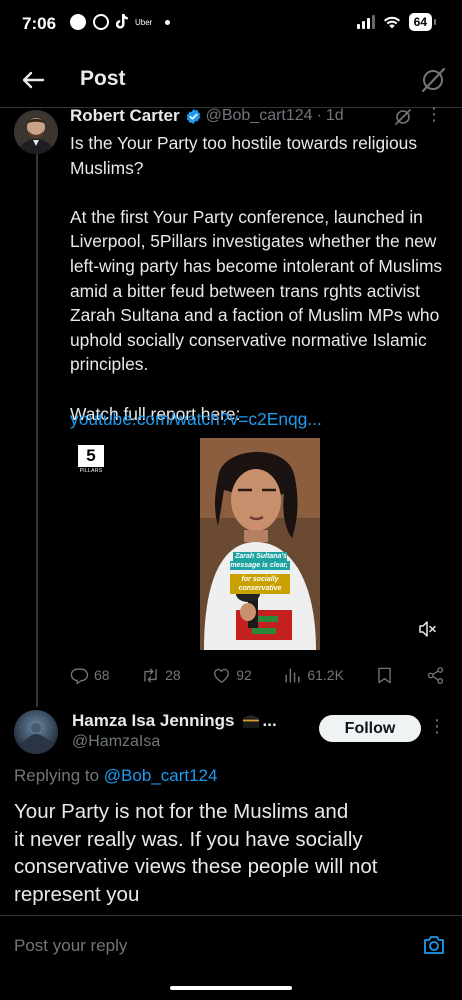 The image size is (462, 1000). I want to click on notification-icons: Uber, so click(120, 22).